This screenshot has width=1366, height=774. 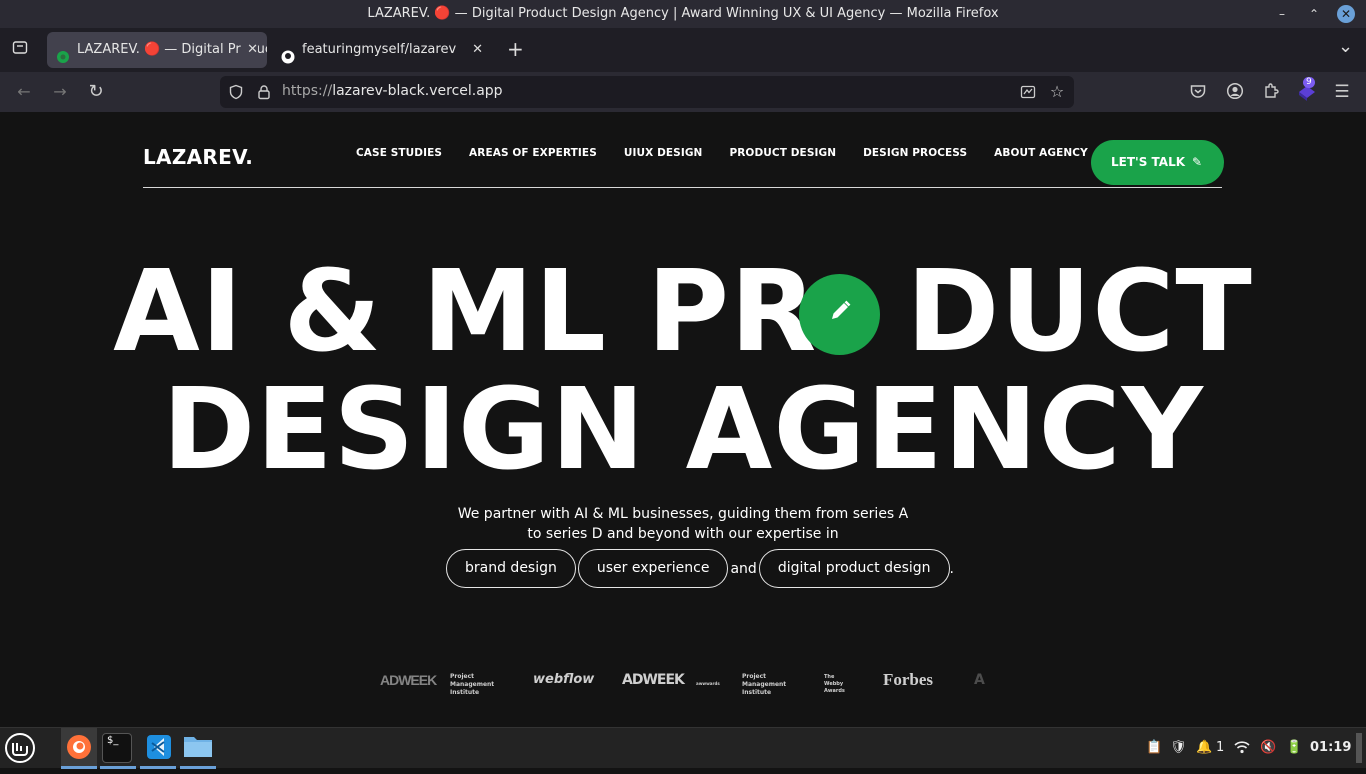 What do you see at coordinates (683, 430) in the screenshot?
I see `hero-heading-line2: DESIGN AGENCY` at bounding box center [683, 430].